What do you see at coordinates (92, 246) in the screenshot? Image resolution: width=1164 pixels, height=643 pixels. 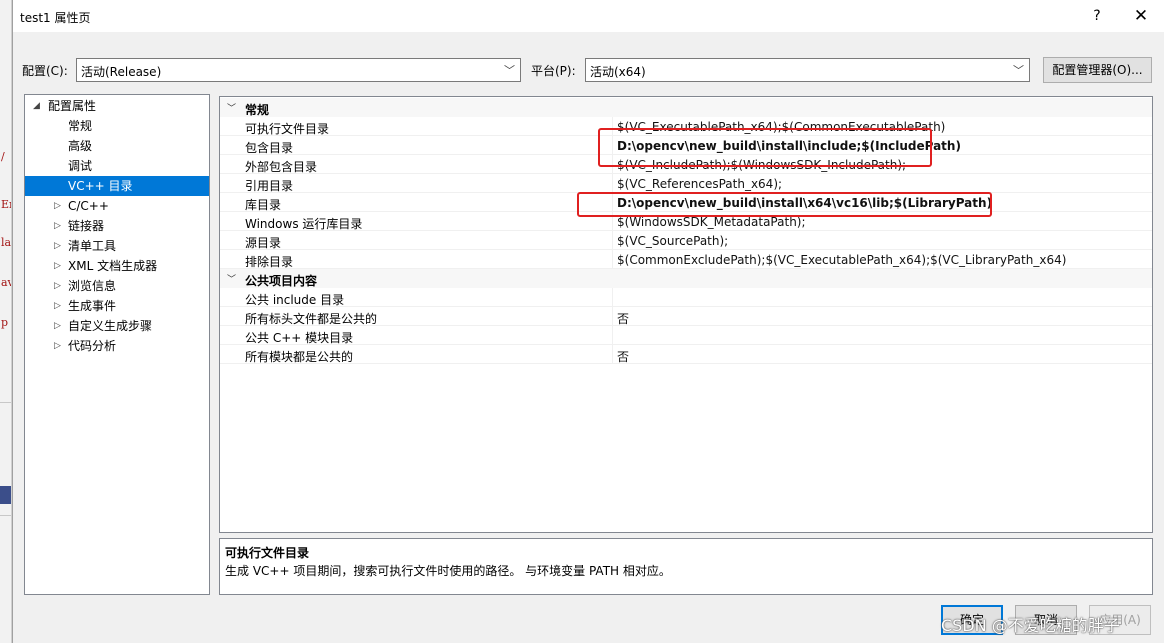 I see `tree-item-label: 清单工具` at bounding box center [92, 246].